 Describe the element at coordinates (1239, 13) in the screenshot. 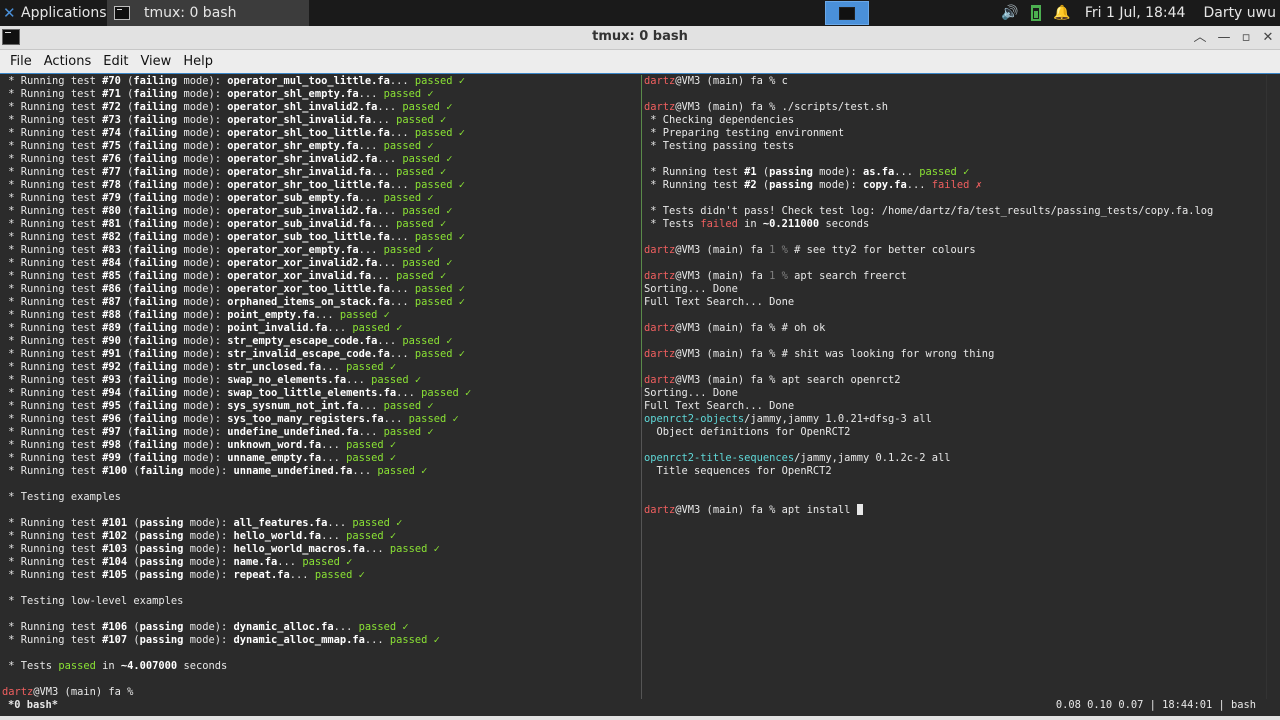

I see `user-menu: Darty uwu` at that location.